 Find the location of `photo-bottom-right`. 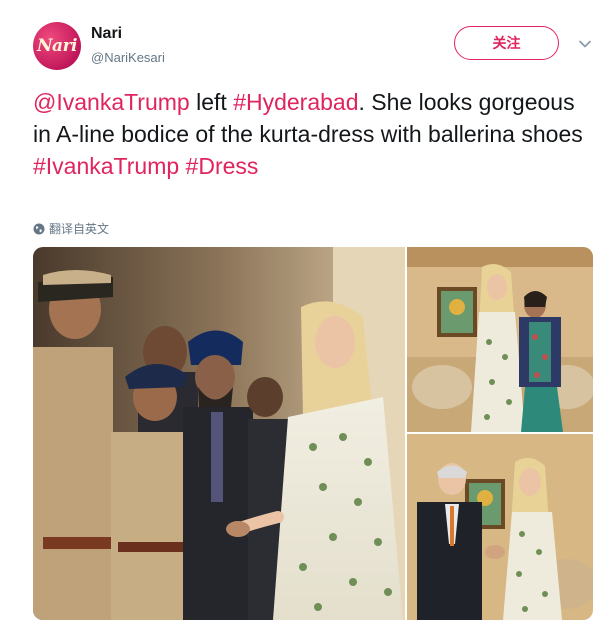

photo-bottom-right is located at coordinates (500, 527).